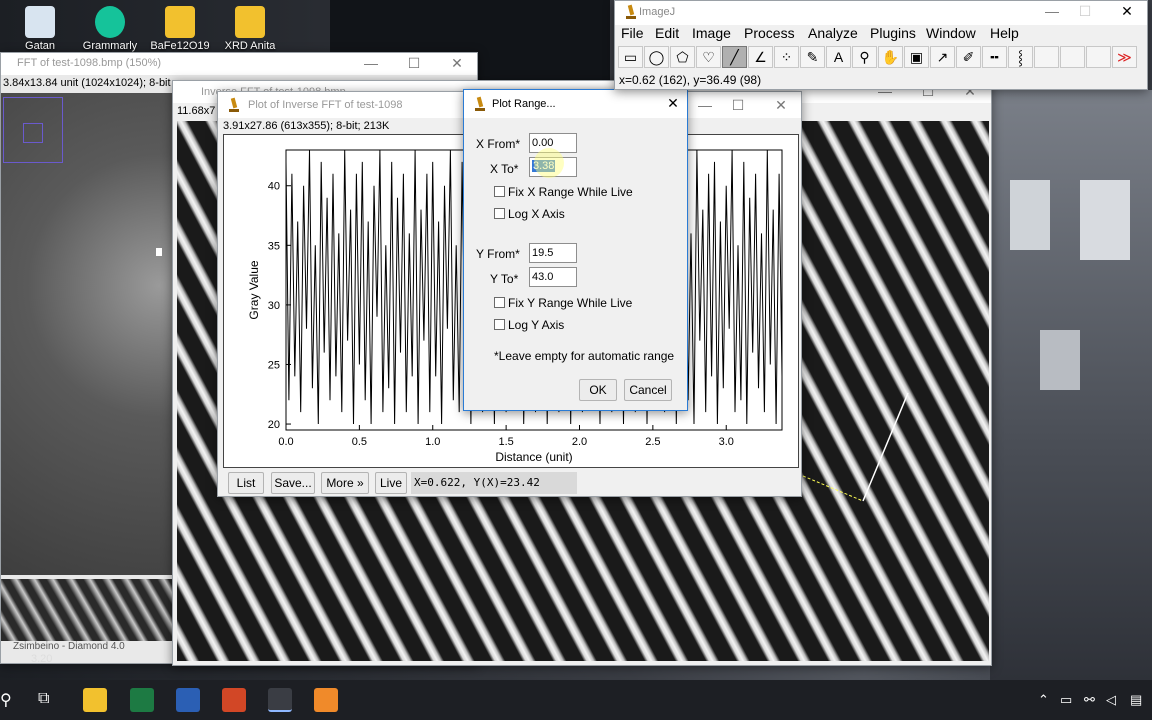 This screenshot has width=1152, height=720. What do you see at coordinates (1124, 57) in the screenshot?
I see `more-tools-icon: ≫` at bounding box center [1124, 57].